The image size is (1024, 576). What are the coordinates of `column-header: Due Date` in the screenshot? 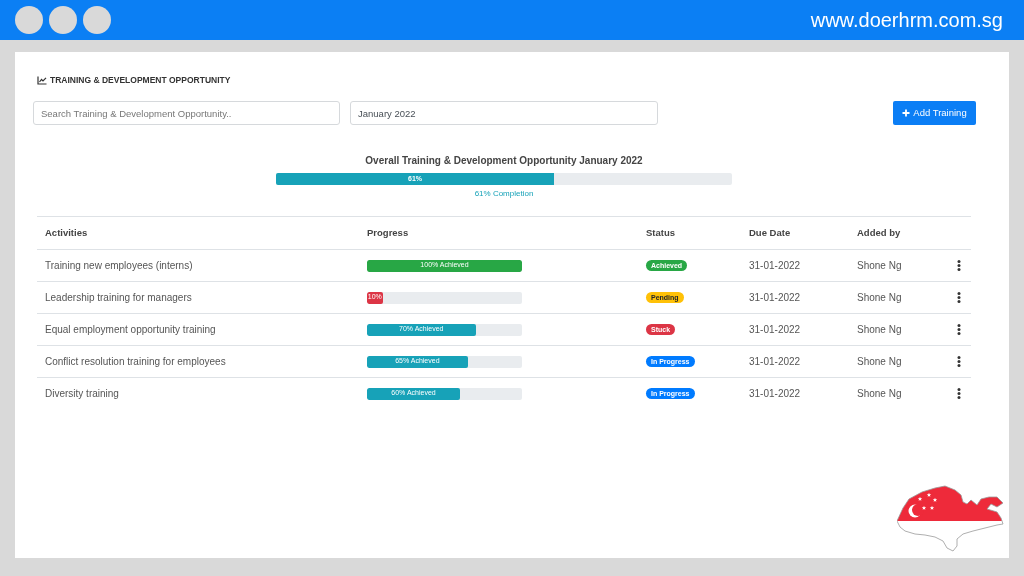 It's located at (770, 232).